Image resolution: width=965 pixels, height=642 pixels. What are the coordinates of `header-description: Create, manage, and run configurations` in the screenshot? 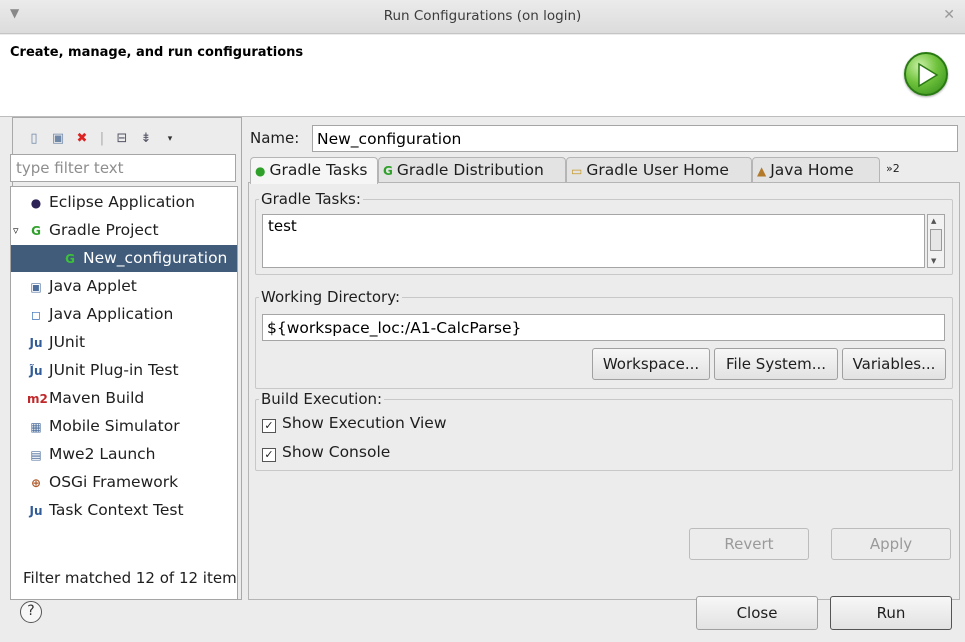 It's located at (157, 52).